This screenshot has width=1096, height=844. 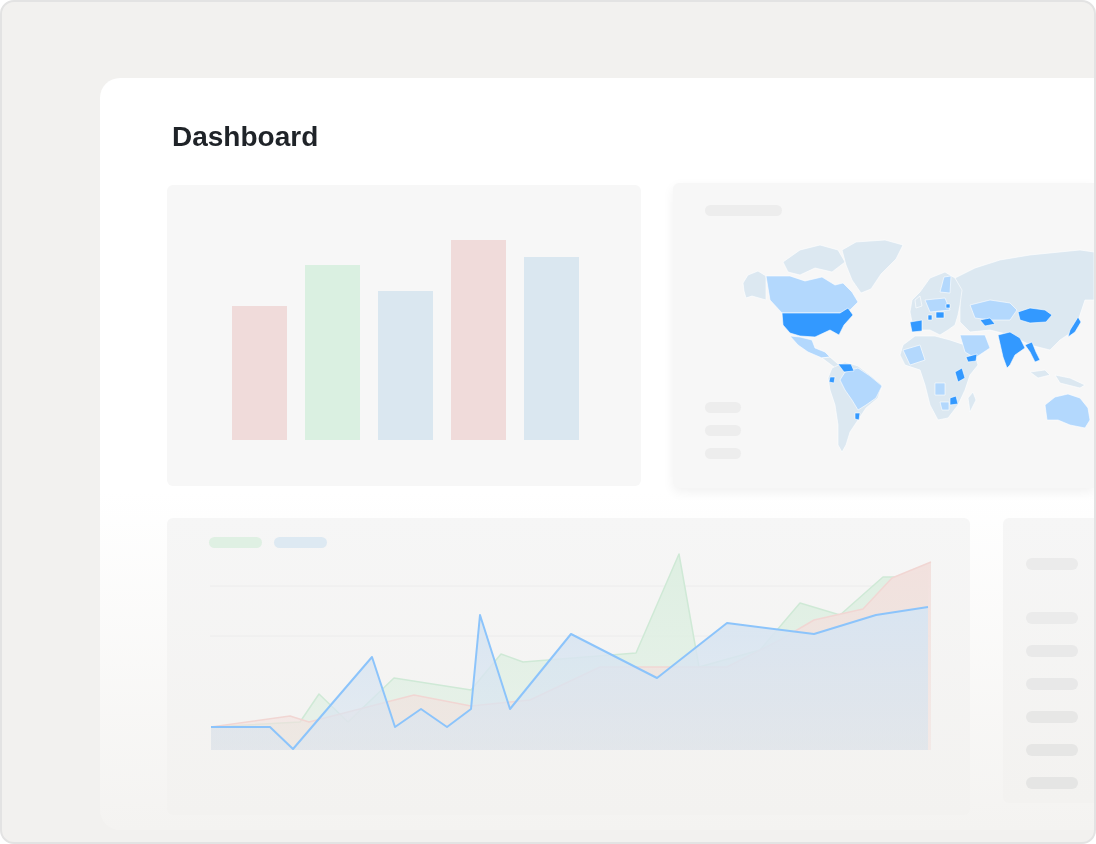 What do you see at coordinates (245, 137) in the screenshot?
I see `page-title: Dashboard` at bounding box center [245, 137].